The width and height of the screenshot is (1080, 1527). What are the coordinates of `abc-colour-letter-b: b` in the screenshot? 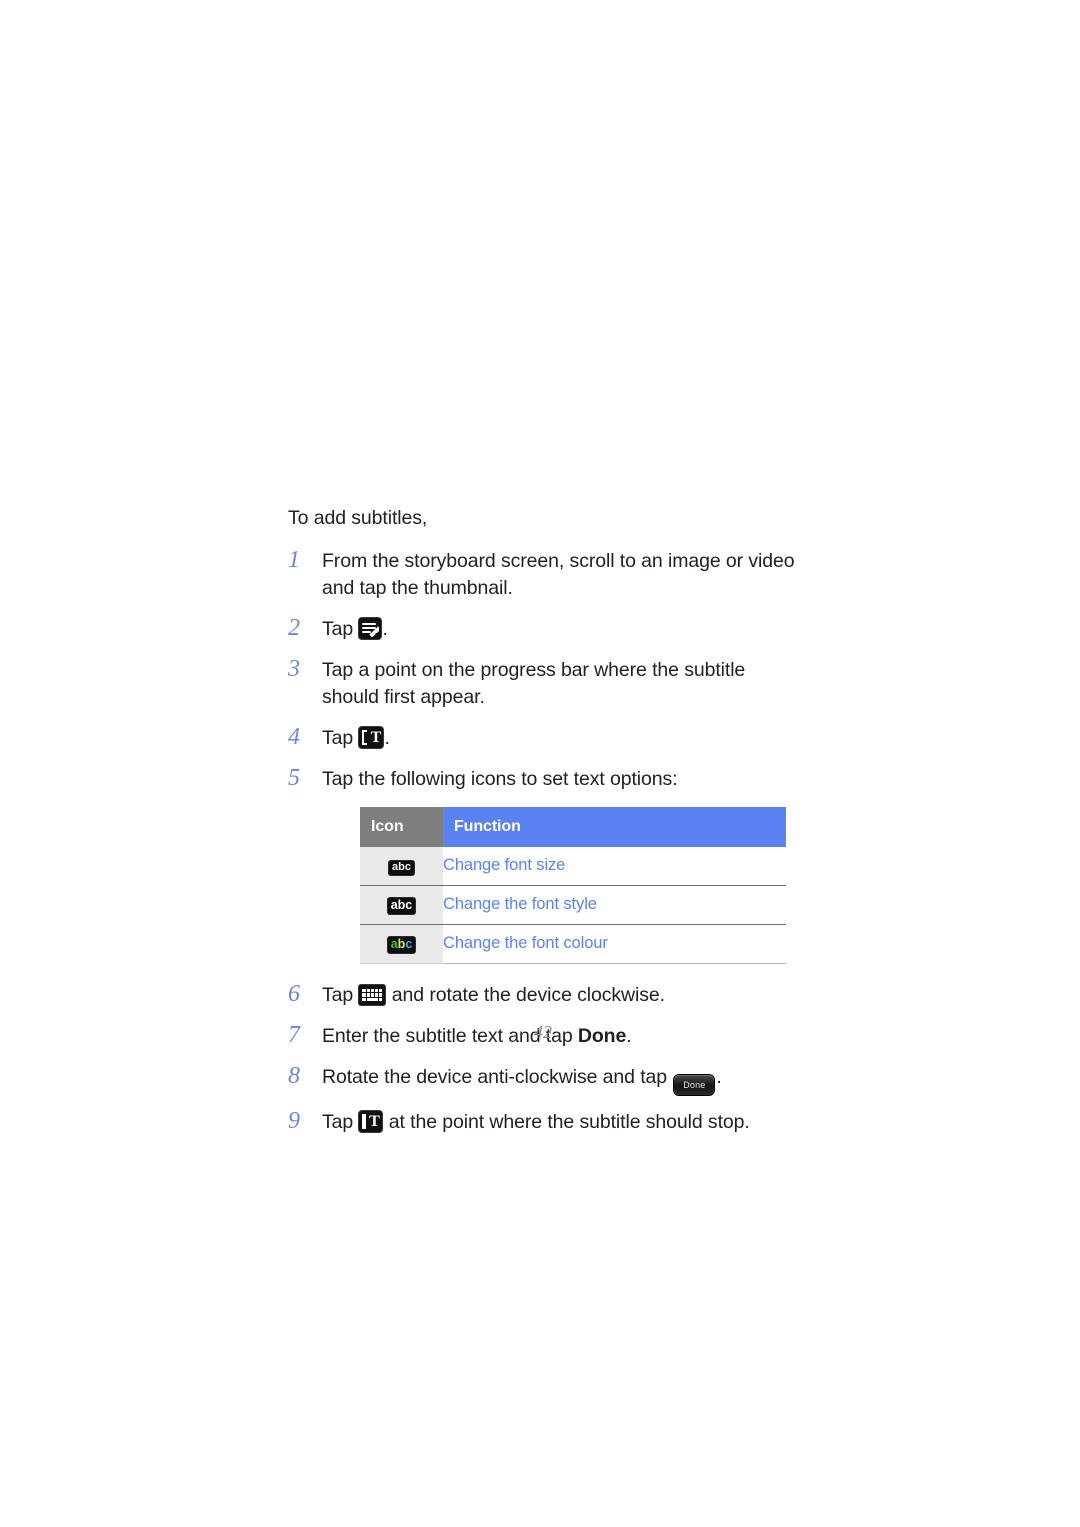 It's located at (401, 944).